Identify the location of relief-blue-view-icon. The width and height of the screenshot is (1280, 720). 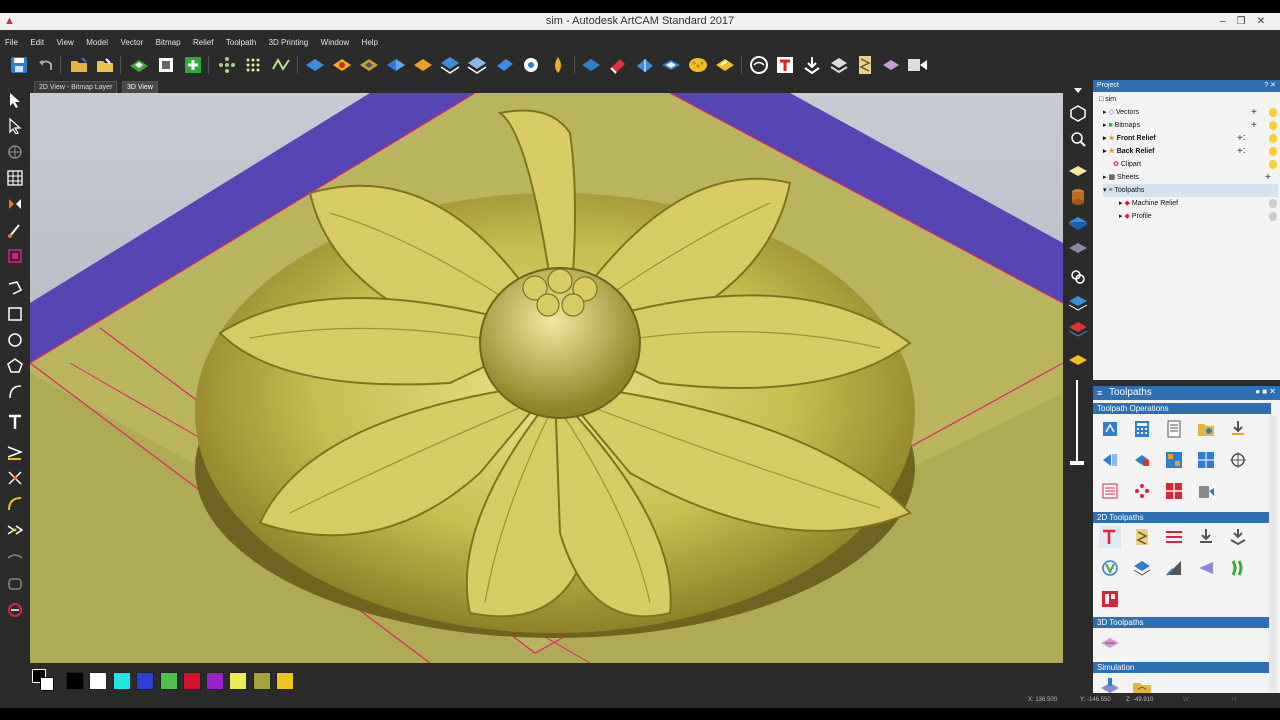
(1078, 223).